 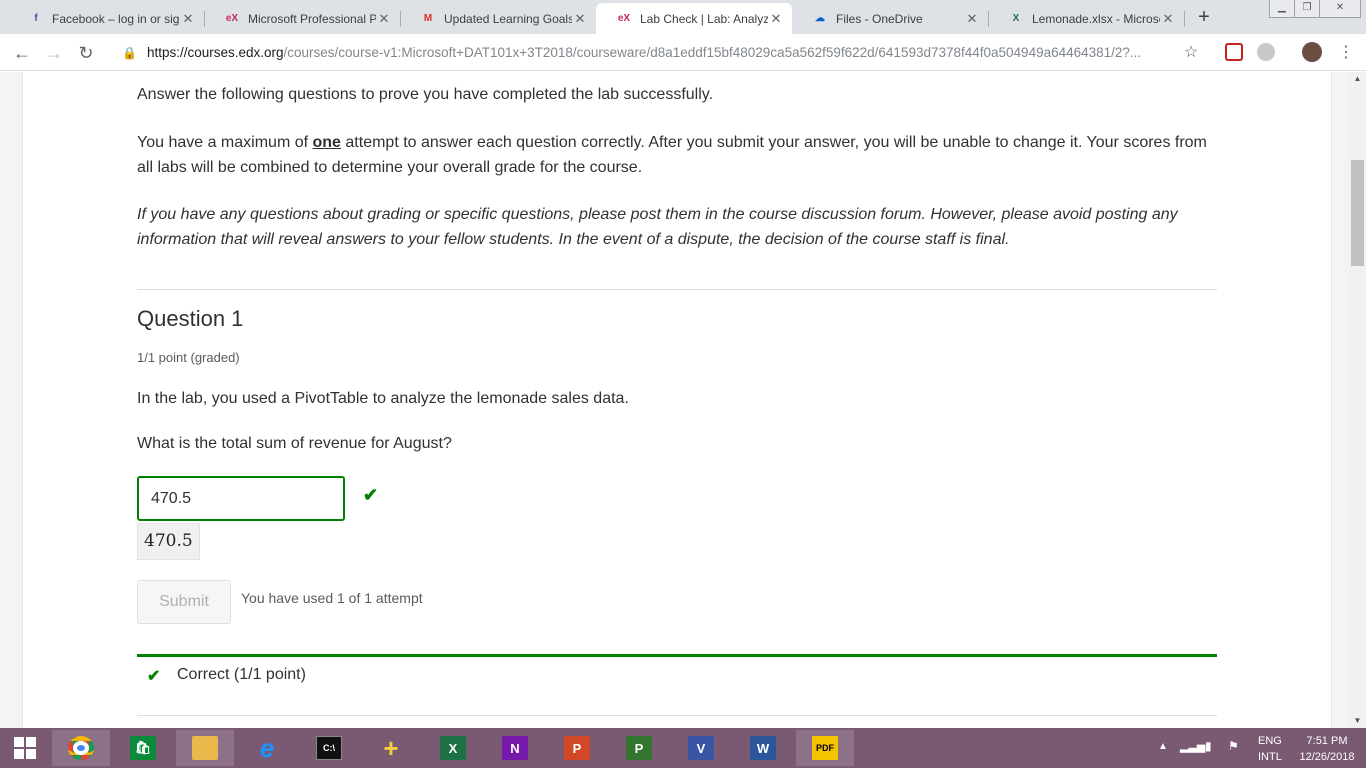 I want to click on gmail-icon: M, so click(x=428, y=18).